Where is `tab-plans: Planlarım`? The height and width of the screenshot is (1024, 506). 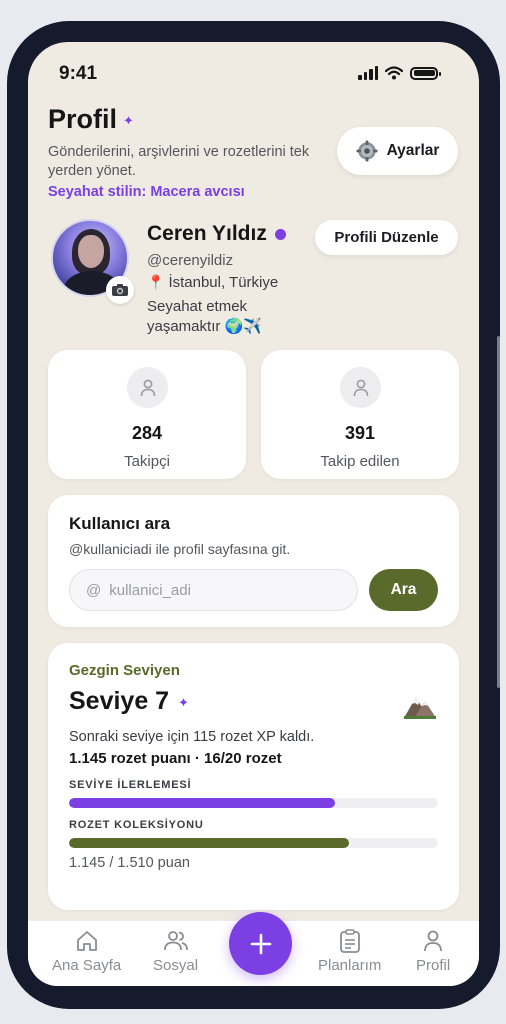 tab-plans: Planlarım is located at coordinates (349, 951).